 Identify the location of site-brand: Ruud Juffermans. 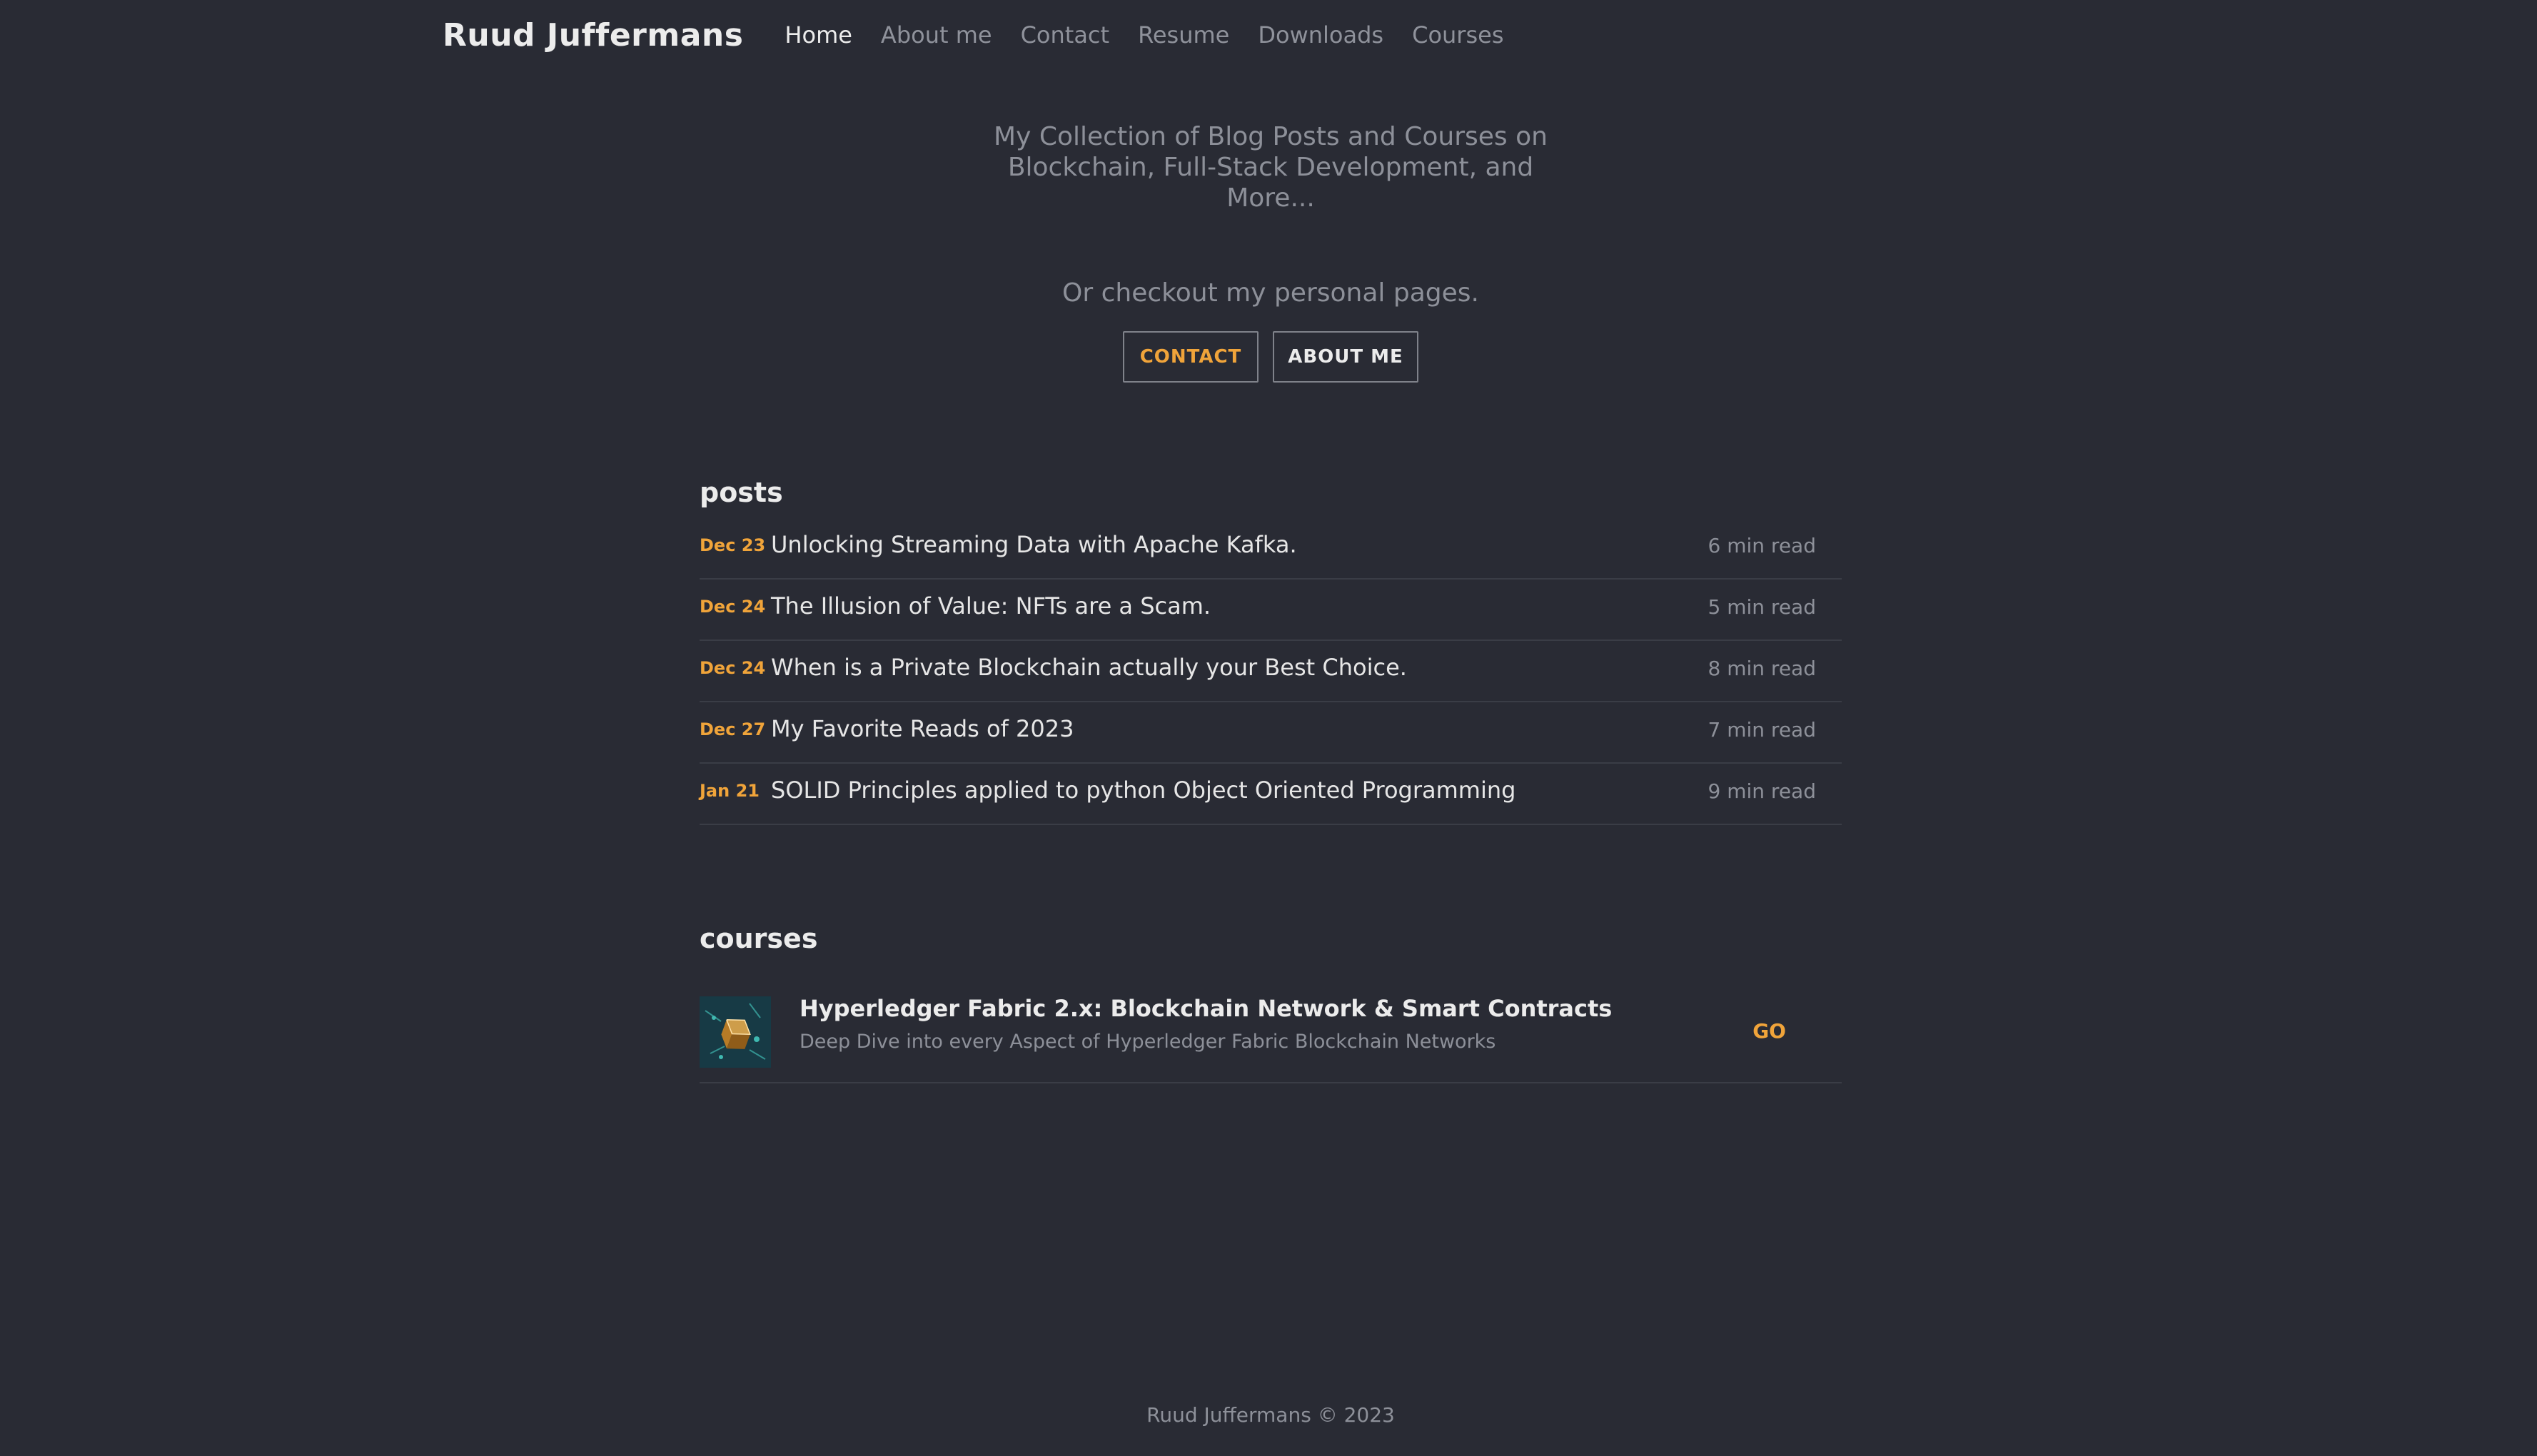
(593, 35).